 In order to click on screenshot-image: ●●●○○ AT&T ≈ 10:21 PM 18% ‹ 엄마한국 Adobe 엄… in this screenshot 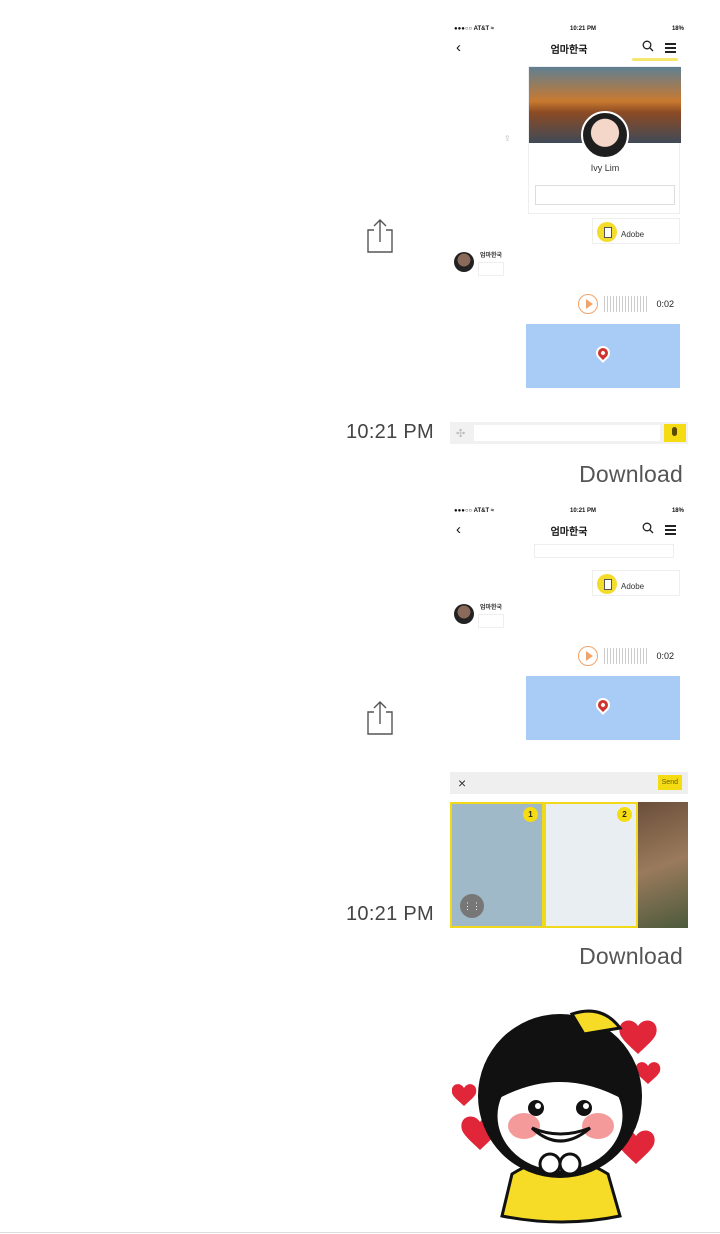, I will do `click(569, 716)`.